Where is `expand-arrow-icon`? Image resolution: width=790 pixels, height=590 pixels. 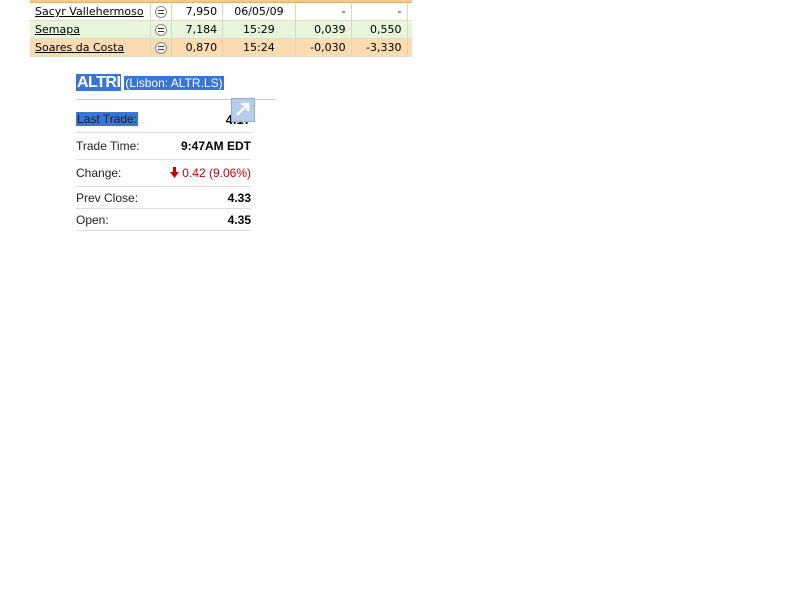 expand-arrow-icon is located at coordinates (243, 110).